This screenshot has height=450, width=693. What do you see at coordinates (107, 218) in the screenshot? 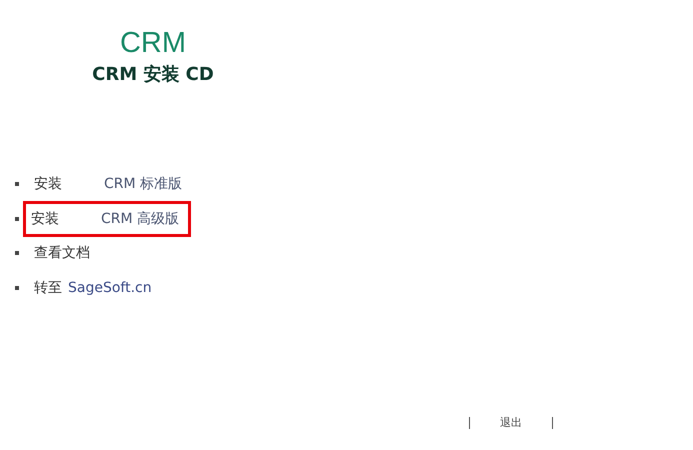
I see `menu-link: 安装 CRM 高级版` at bounding box center [107, 218].